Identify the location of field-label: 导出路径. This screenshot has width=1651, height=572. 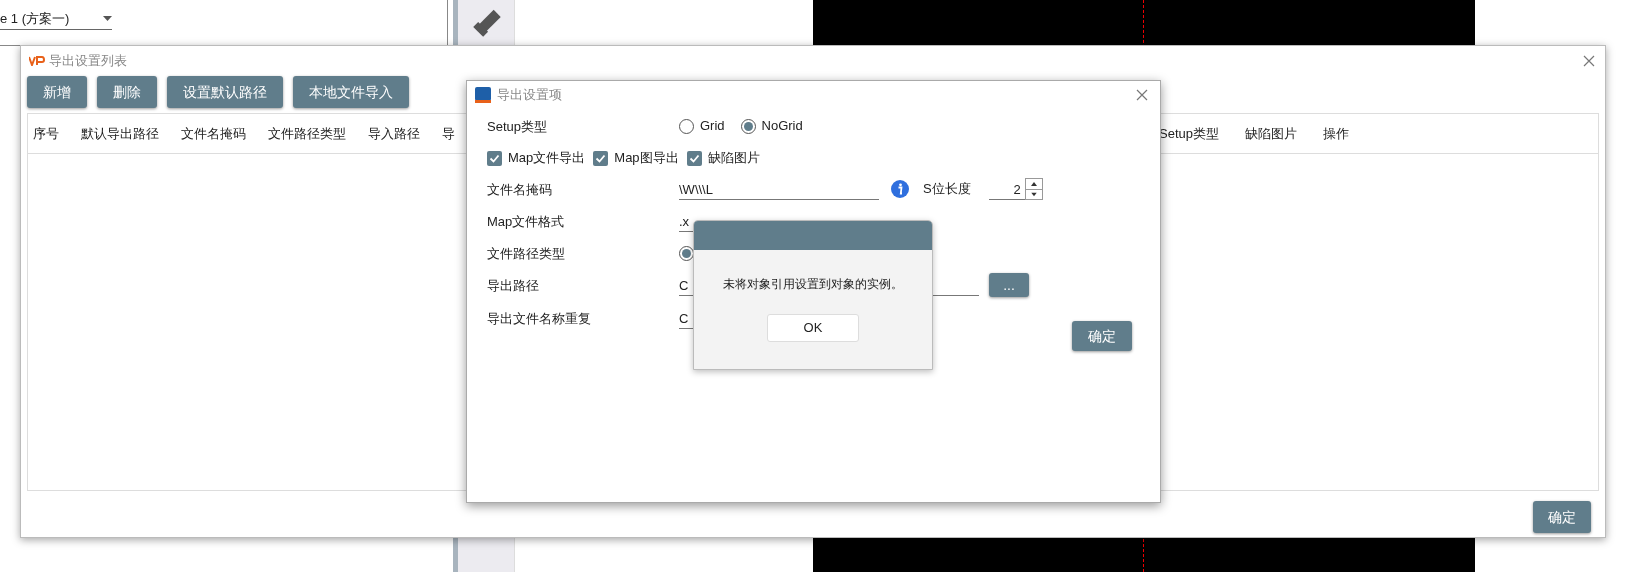
(513, 285).